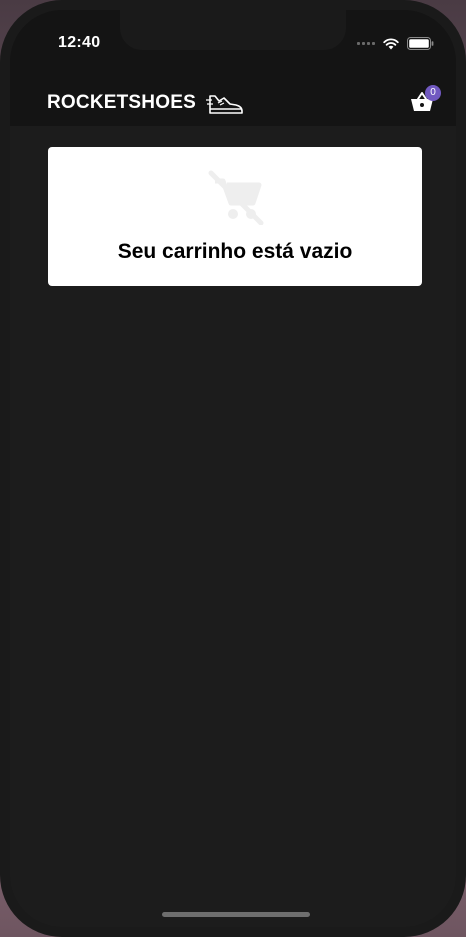 This screenshot has height=937, width=466. What do you see at coordinates (236, 197) in the screenshot?
I see `remove-shopping-cart-icon` at bounding box center [236, 197].